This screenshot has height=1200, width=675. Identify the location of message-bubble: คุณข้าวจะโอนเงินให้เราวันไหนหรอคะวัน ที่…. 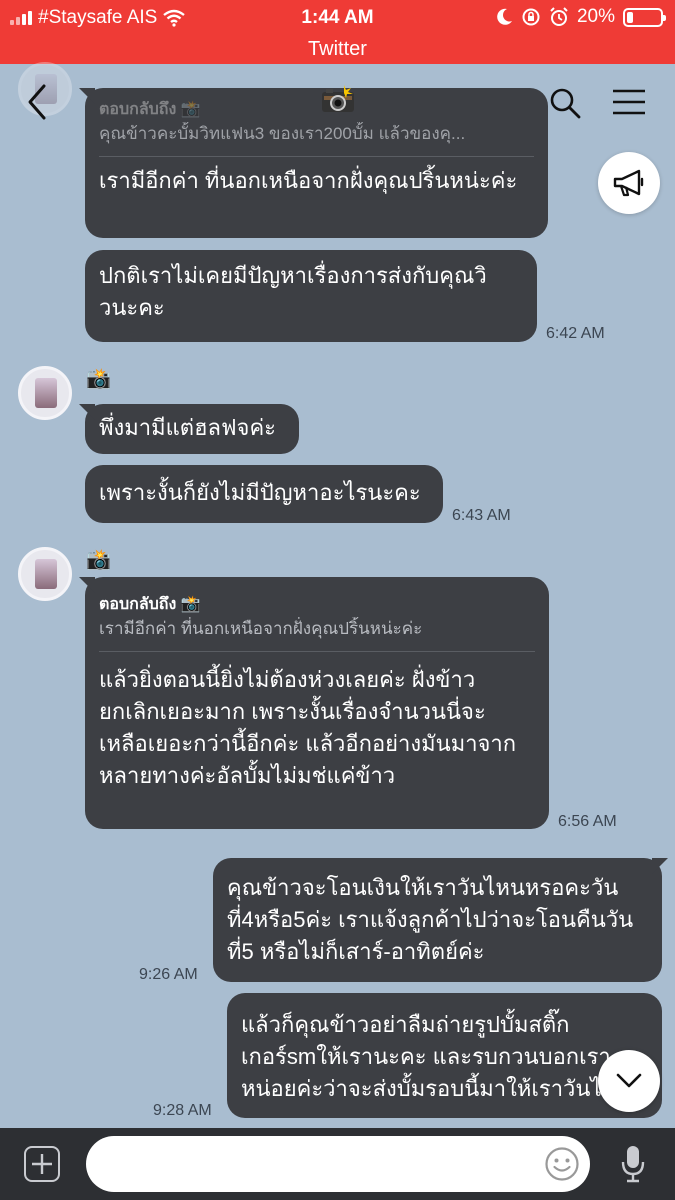
(440, 920).